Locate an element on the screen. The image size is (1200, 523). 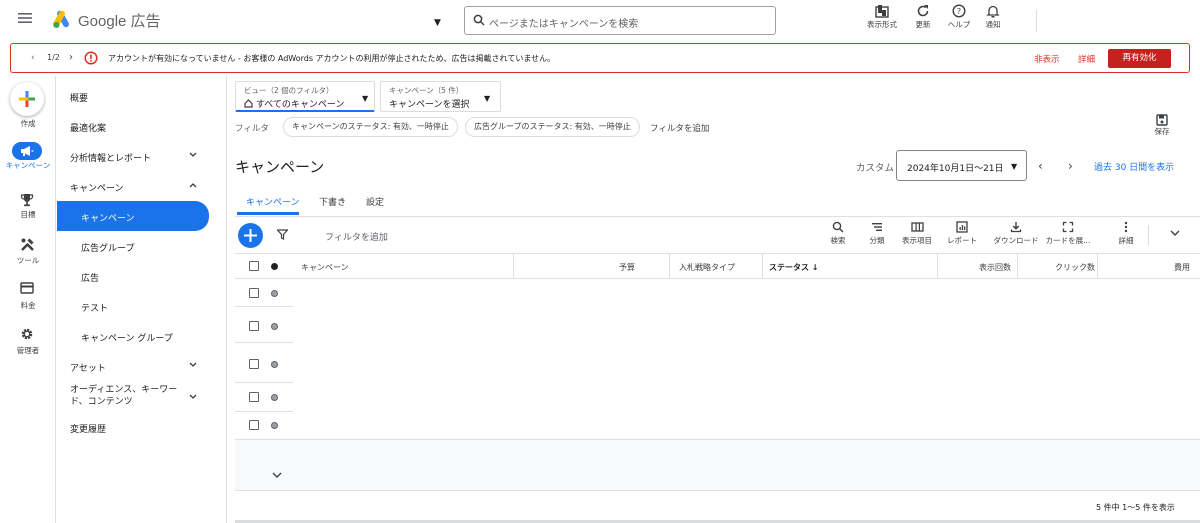
view-selector: ビュー（2 個のフィルタ） すべてのキャンペーン ▼ is located at coordinates (305, 96).